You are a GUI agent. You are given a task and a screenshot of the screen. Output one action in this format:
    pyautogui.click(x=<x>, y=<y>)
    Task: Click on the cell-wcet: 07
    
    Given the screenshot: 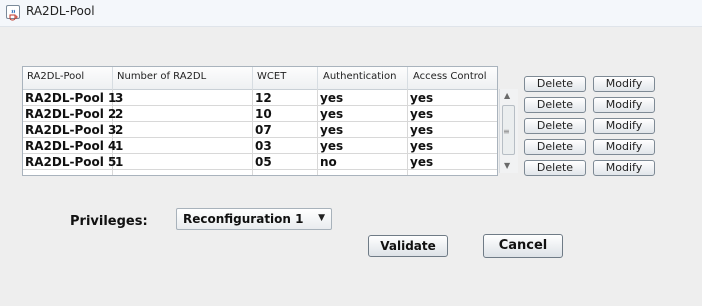 What is the action you would take?
    pyautogui.click(x=263, y=130)
    